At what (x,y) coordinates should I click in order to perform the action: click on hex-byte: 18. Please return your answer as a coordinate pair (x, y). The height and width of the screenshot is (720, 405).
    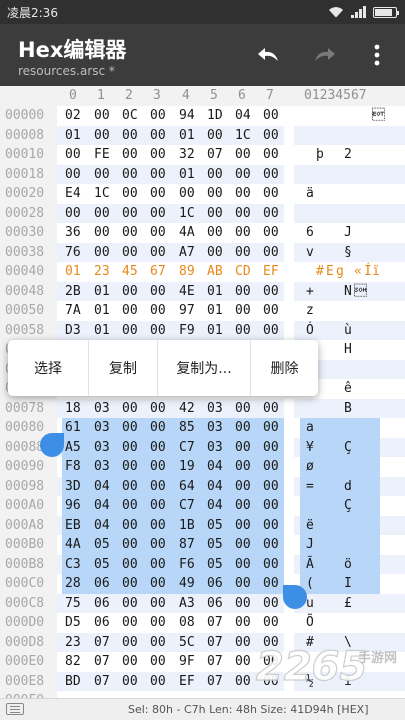
    Looking at the image, I should click on (73, 408).